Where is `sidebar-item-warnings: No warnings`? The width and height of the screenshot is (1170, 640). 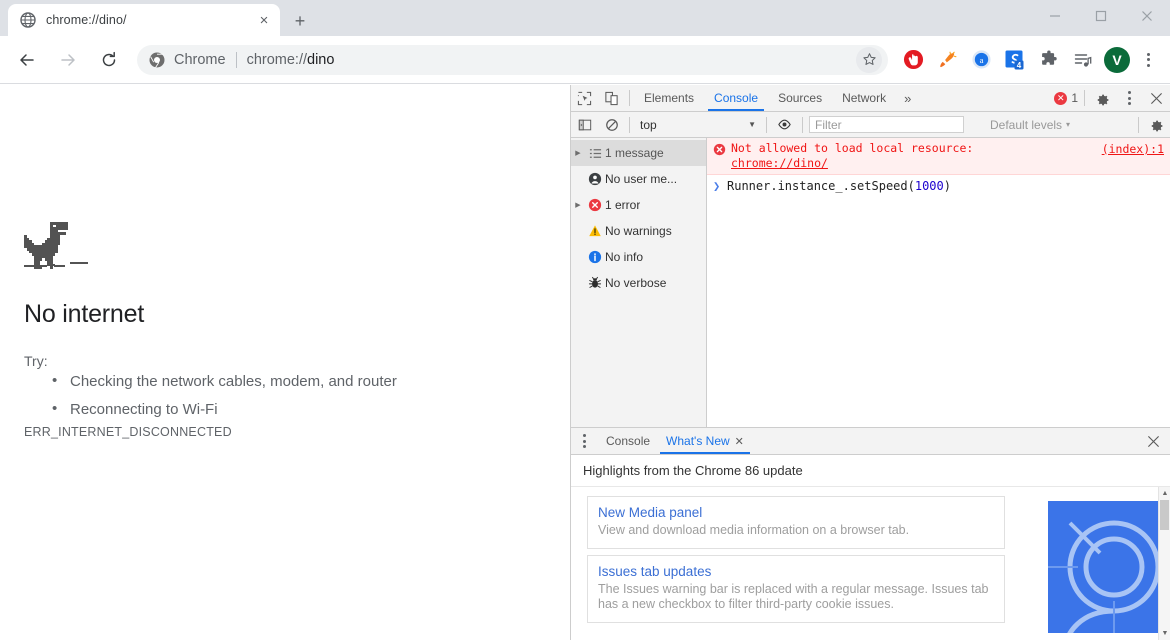 sidebar-item-warnings: No warnings is located at coordinates (638, 231).